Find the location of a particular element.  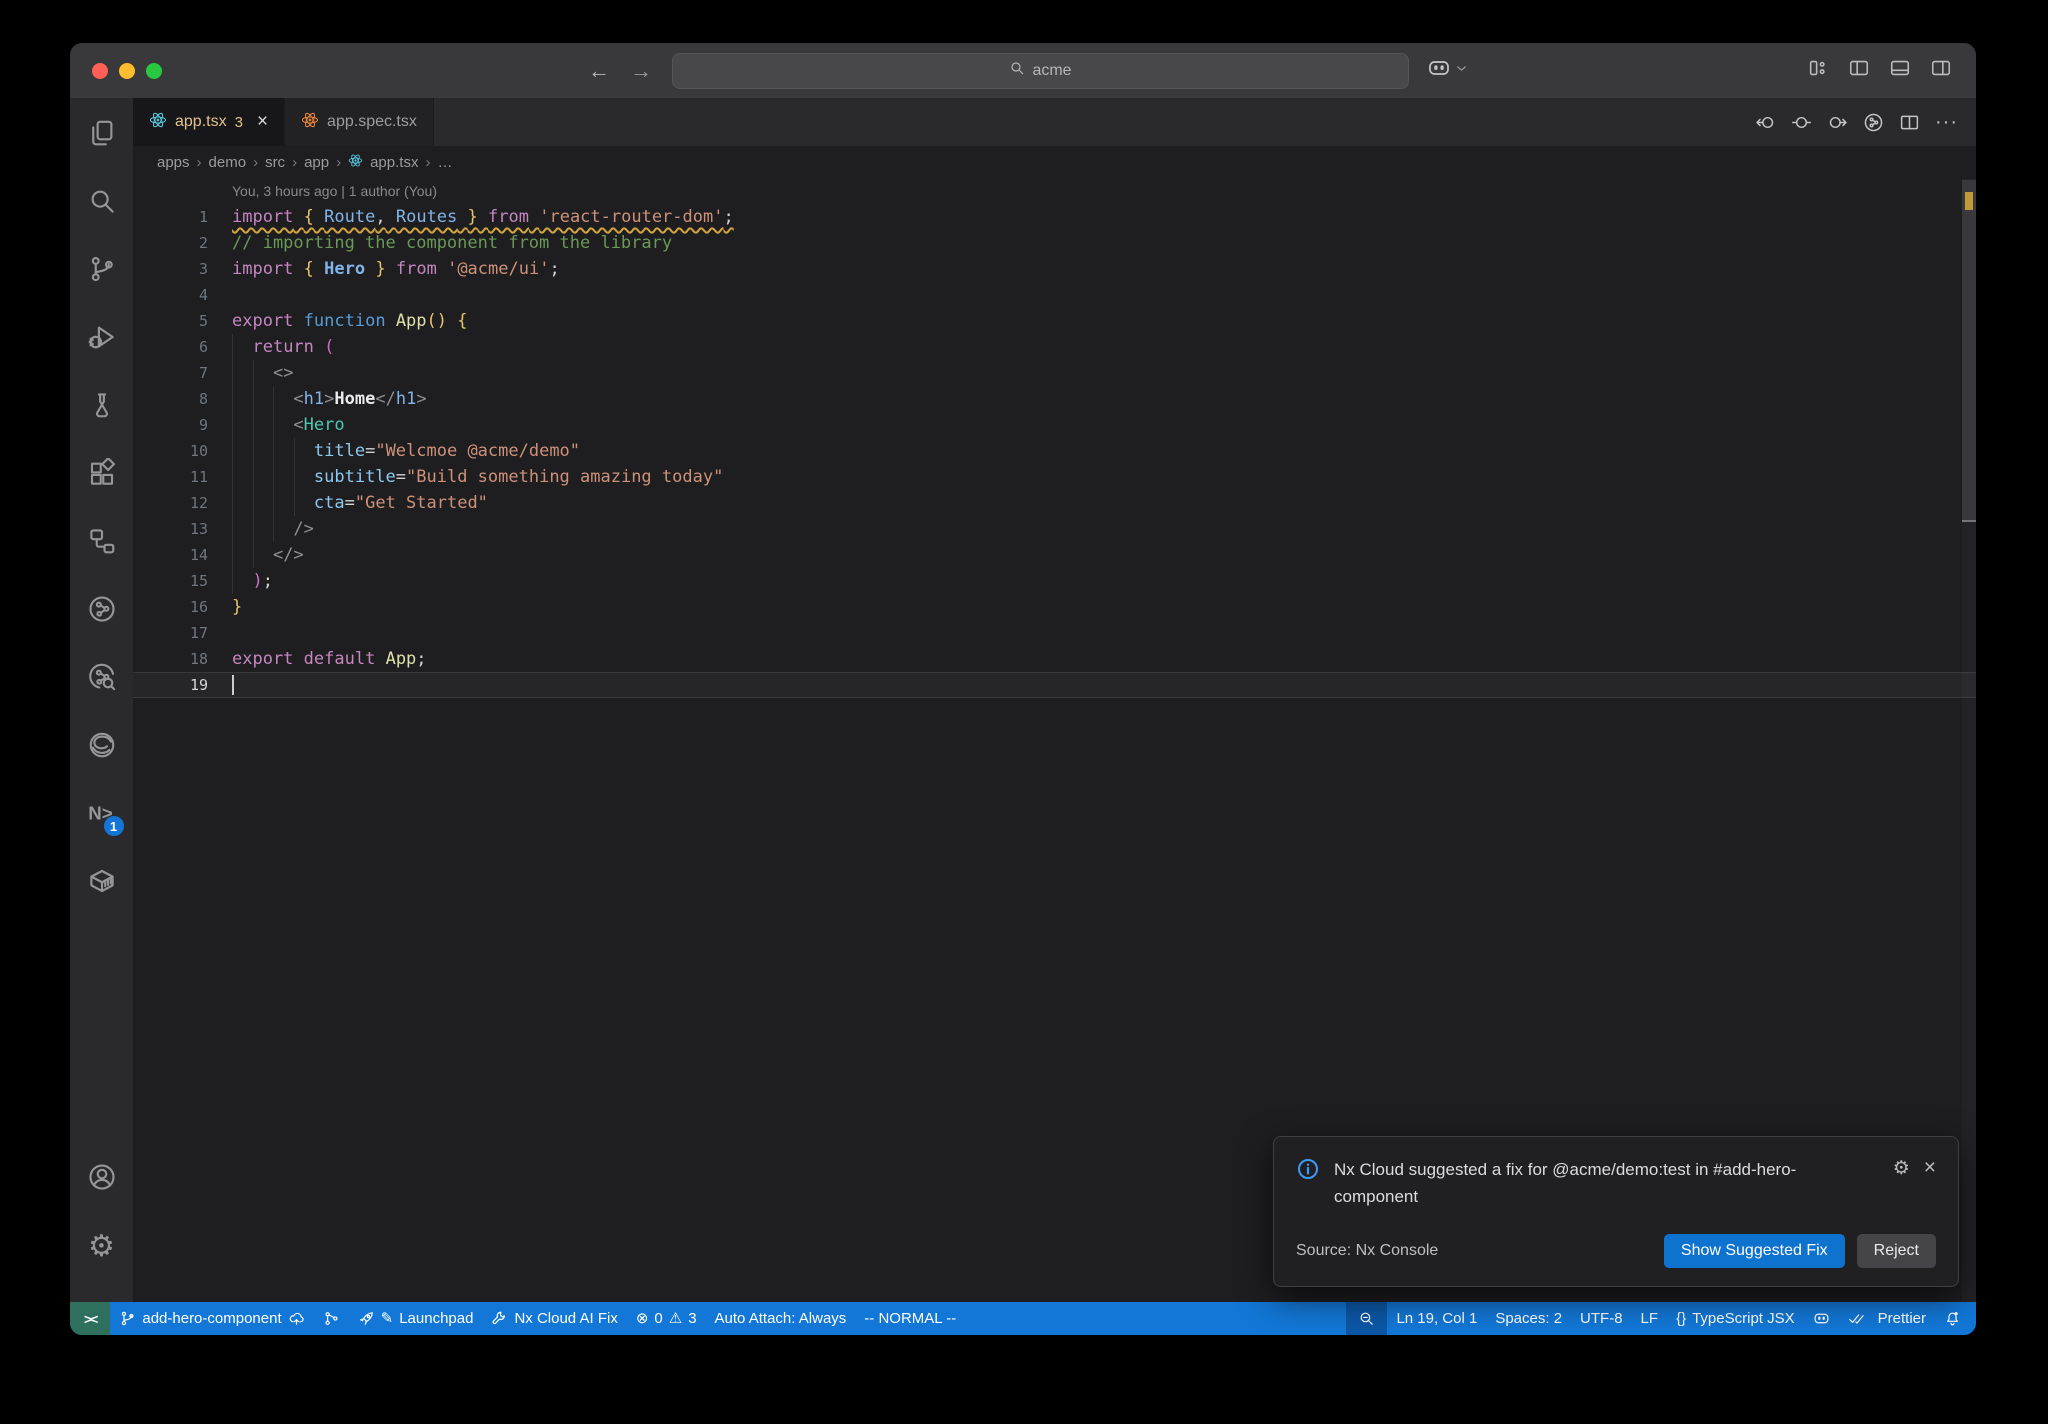

statusbar-source-control-graph is located at coordinates (331, 1318).